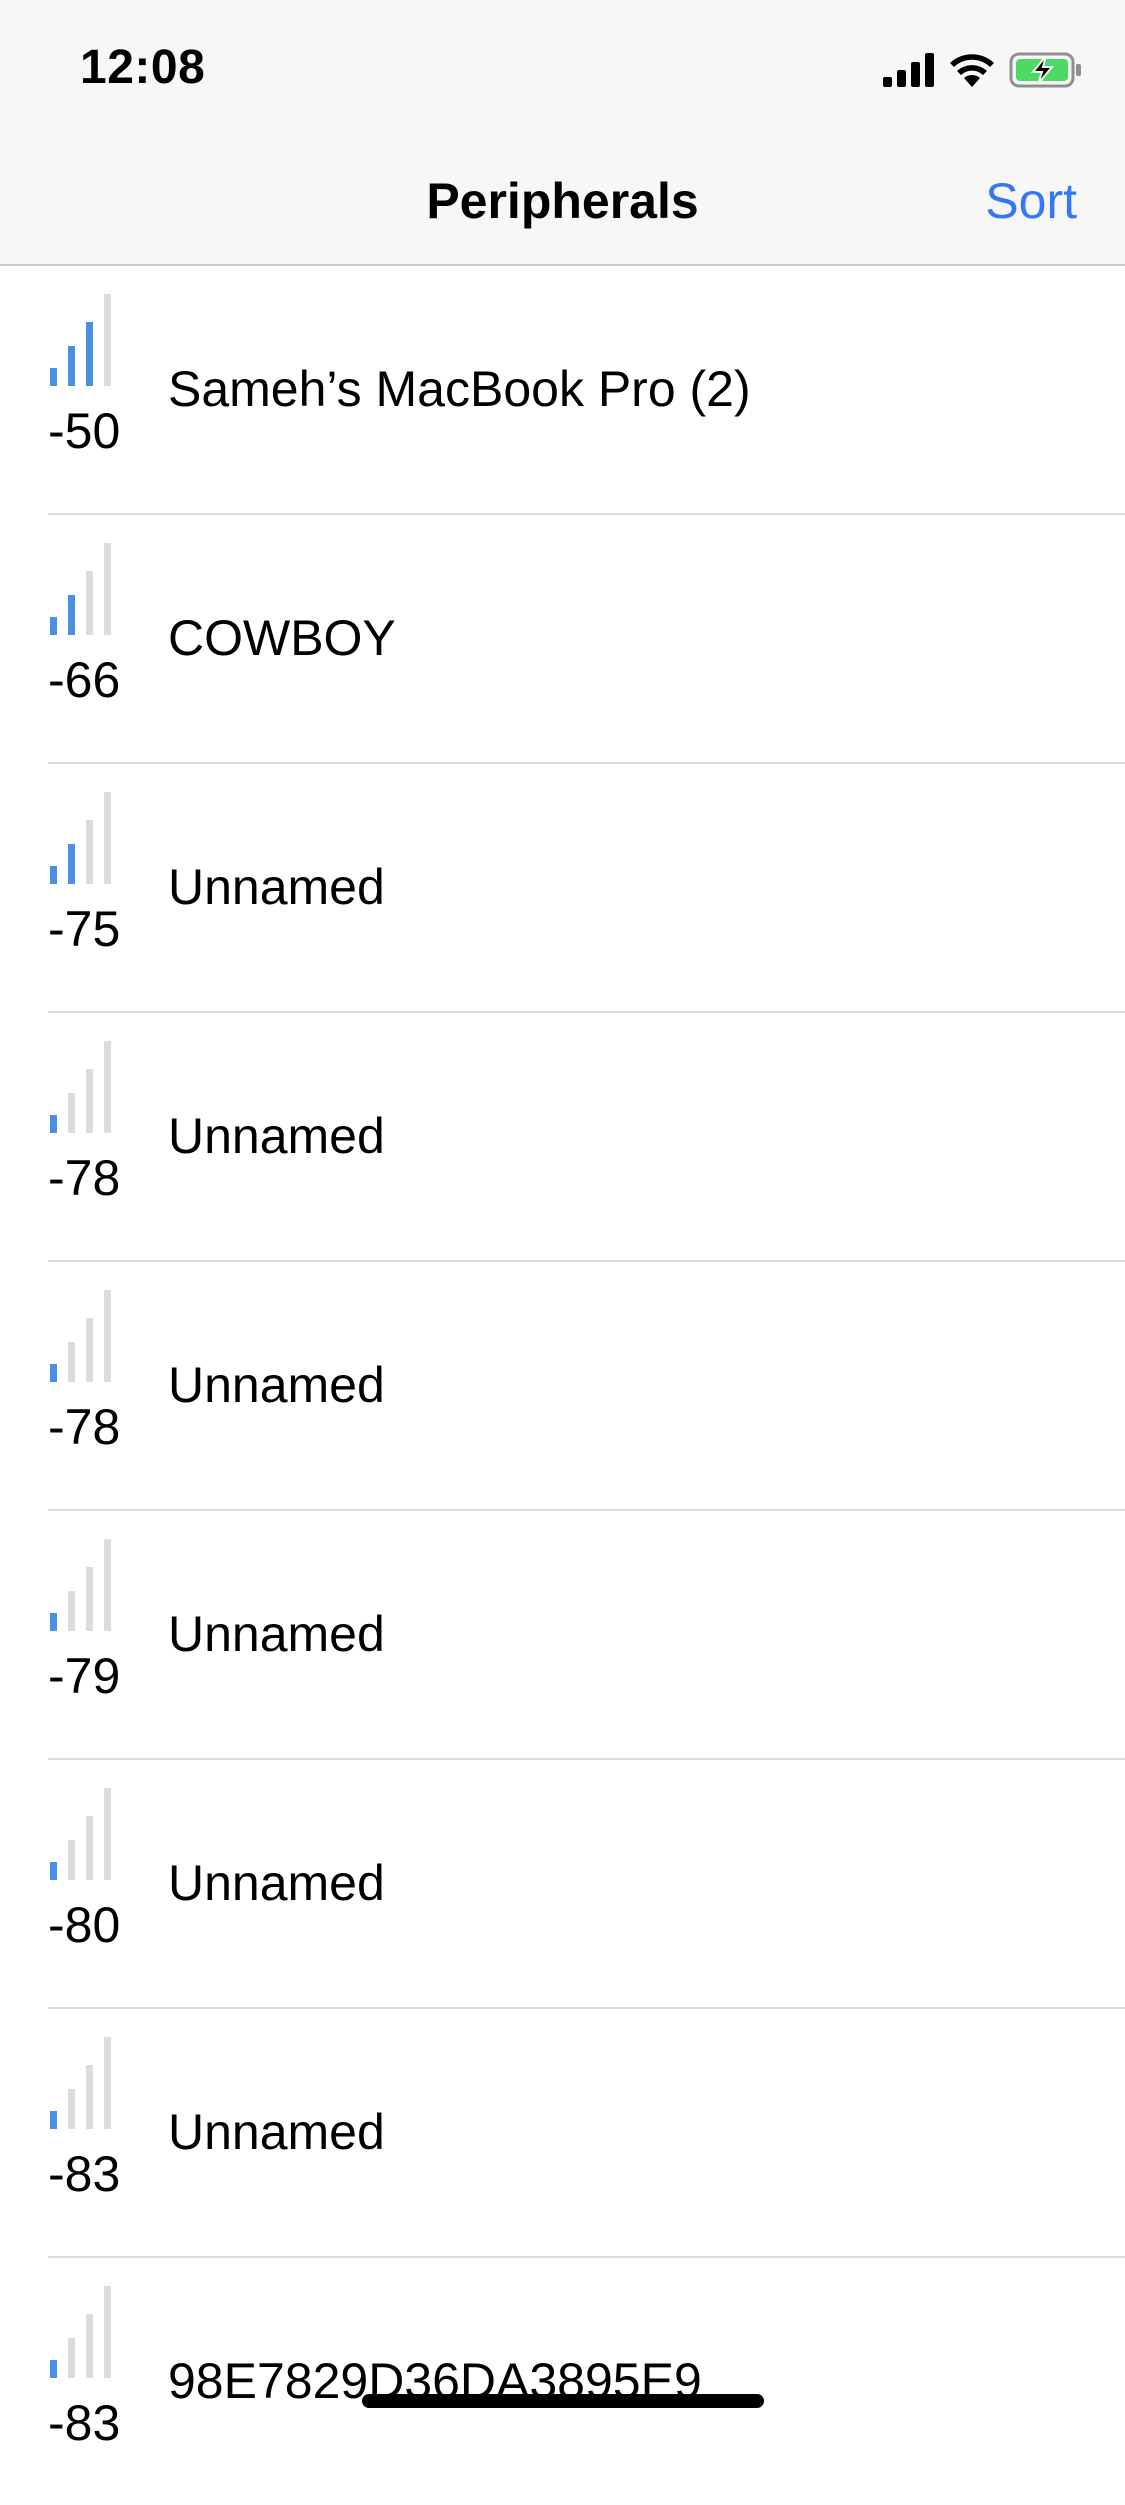 The height and width of the screenshot is (2505, 1125). Describe the element at coordinates (586, 1884) in the screenshot. I see `peripheral-row: -80 Unnamed` at that location.